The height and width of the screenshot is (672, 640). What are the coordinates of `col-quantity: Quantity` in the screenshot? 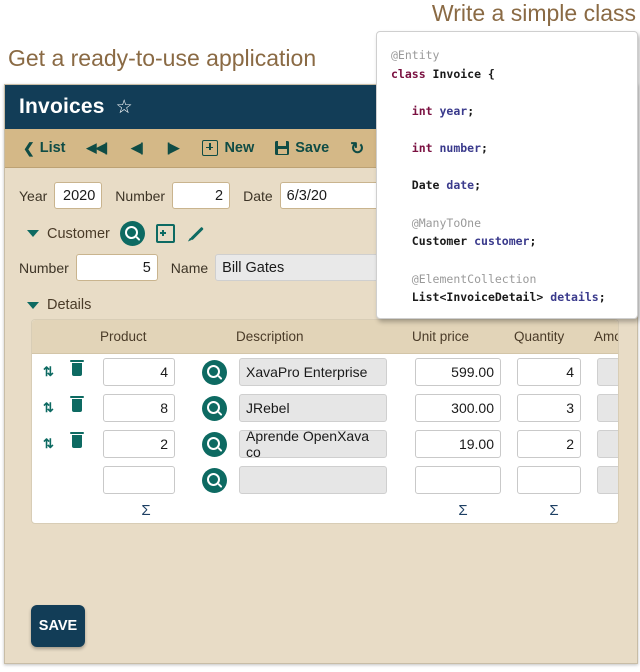 It's located at (554, 337).